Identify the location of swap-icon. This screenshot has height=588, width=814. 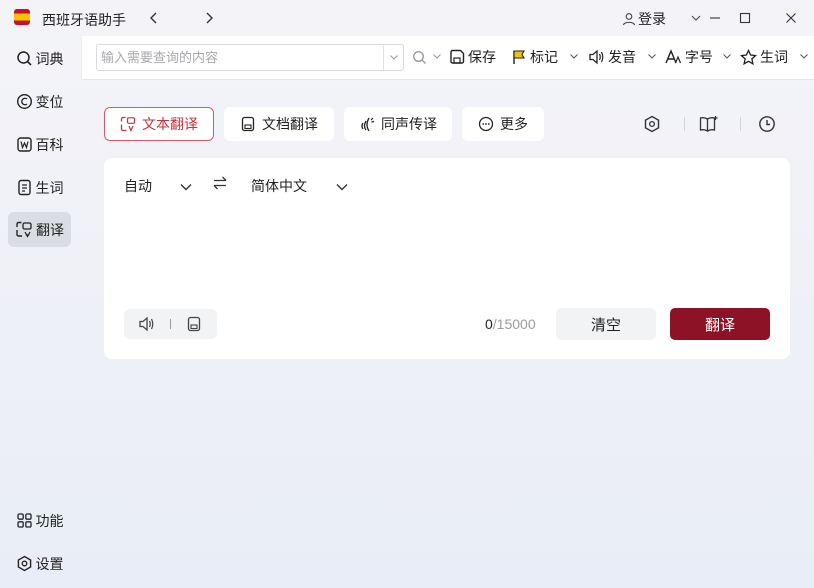
(220, 183).